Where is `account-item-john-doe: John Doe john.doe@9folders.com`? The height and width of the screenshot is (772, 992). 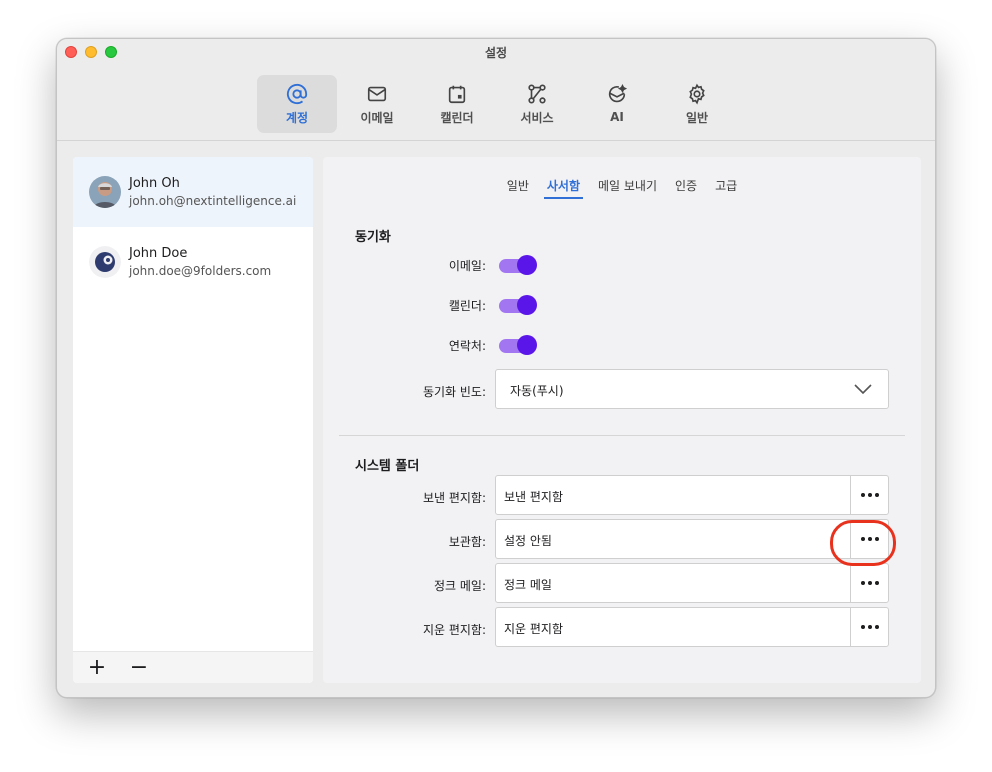
account-item-john-doe: John Doe john.doe@9folders.com is located at coordinates (193, 262).